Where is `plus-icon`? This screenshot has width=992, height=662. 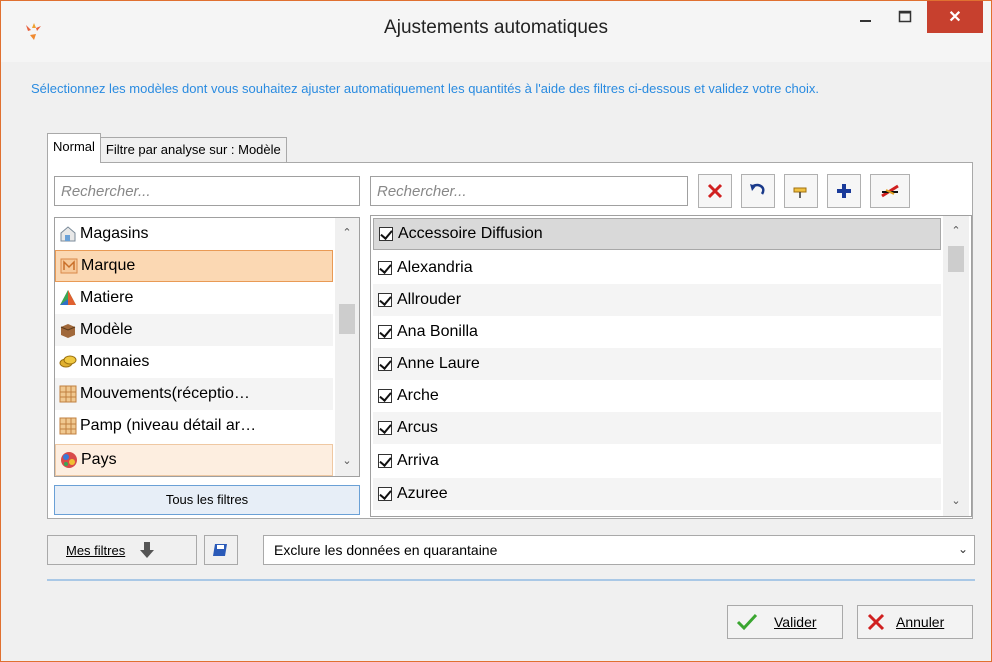
plus-icon is located at coordinates (844, 191).